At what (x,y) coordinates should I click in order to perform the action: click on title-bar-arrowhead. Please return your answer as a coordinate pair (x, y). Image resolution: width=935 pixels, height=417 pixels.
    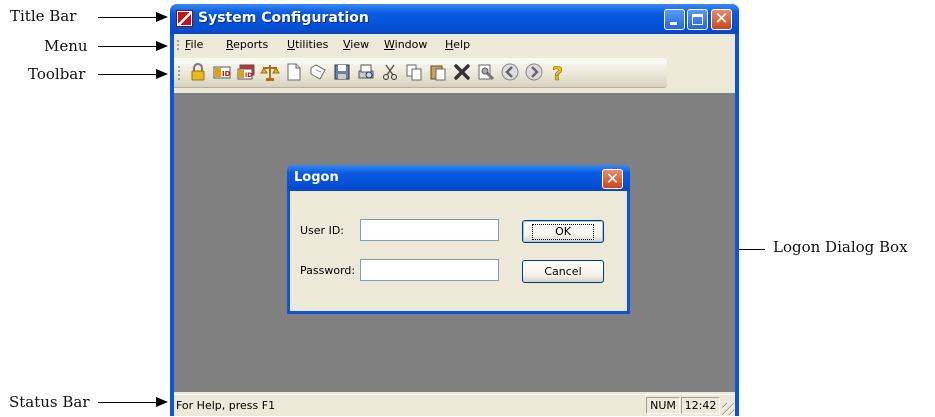
    Looking at the image, I should click on (162, 17).